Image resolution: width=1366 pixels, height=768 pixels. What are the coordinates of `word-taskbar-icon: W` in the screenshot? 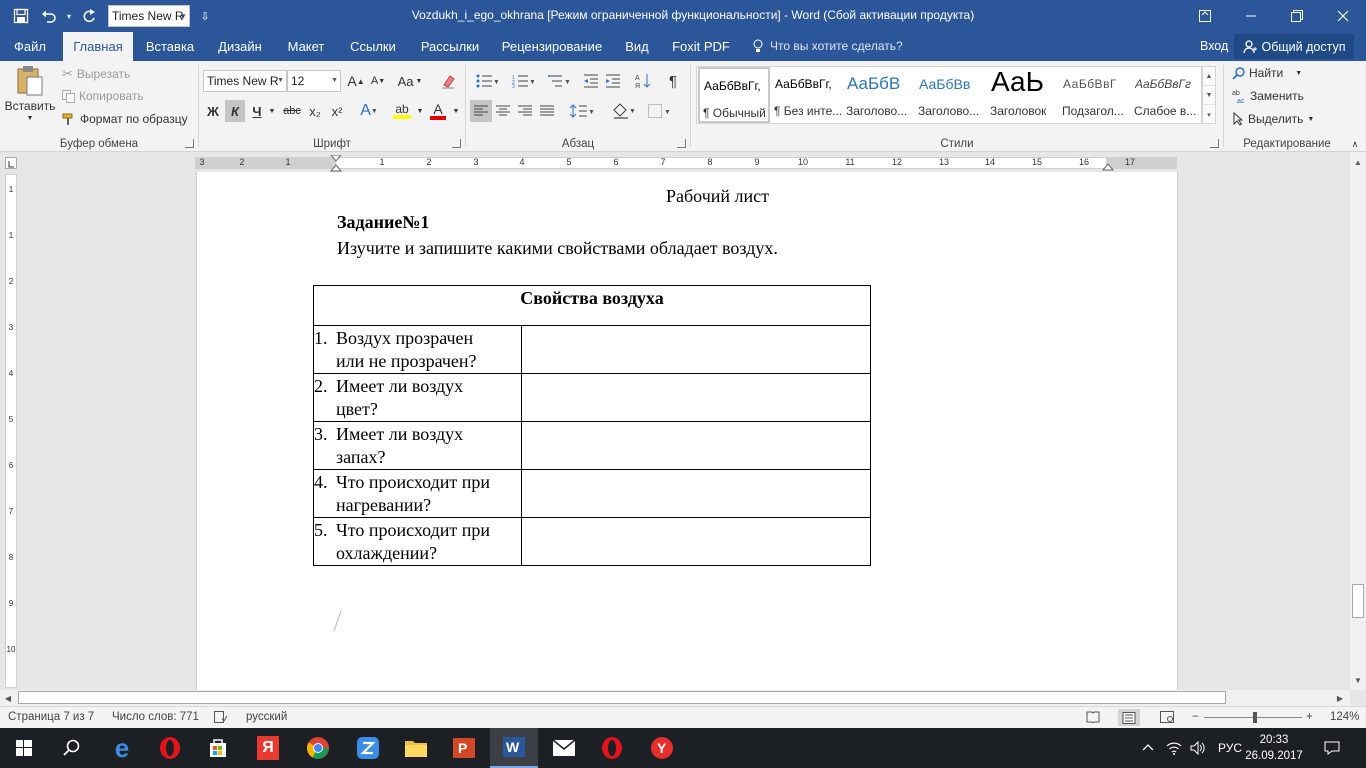 It's located at (514, 748).